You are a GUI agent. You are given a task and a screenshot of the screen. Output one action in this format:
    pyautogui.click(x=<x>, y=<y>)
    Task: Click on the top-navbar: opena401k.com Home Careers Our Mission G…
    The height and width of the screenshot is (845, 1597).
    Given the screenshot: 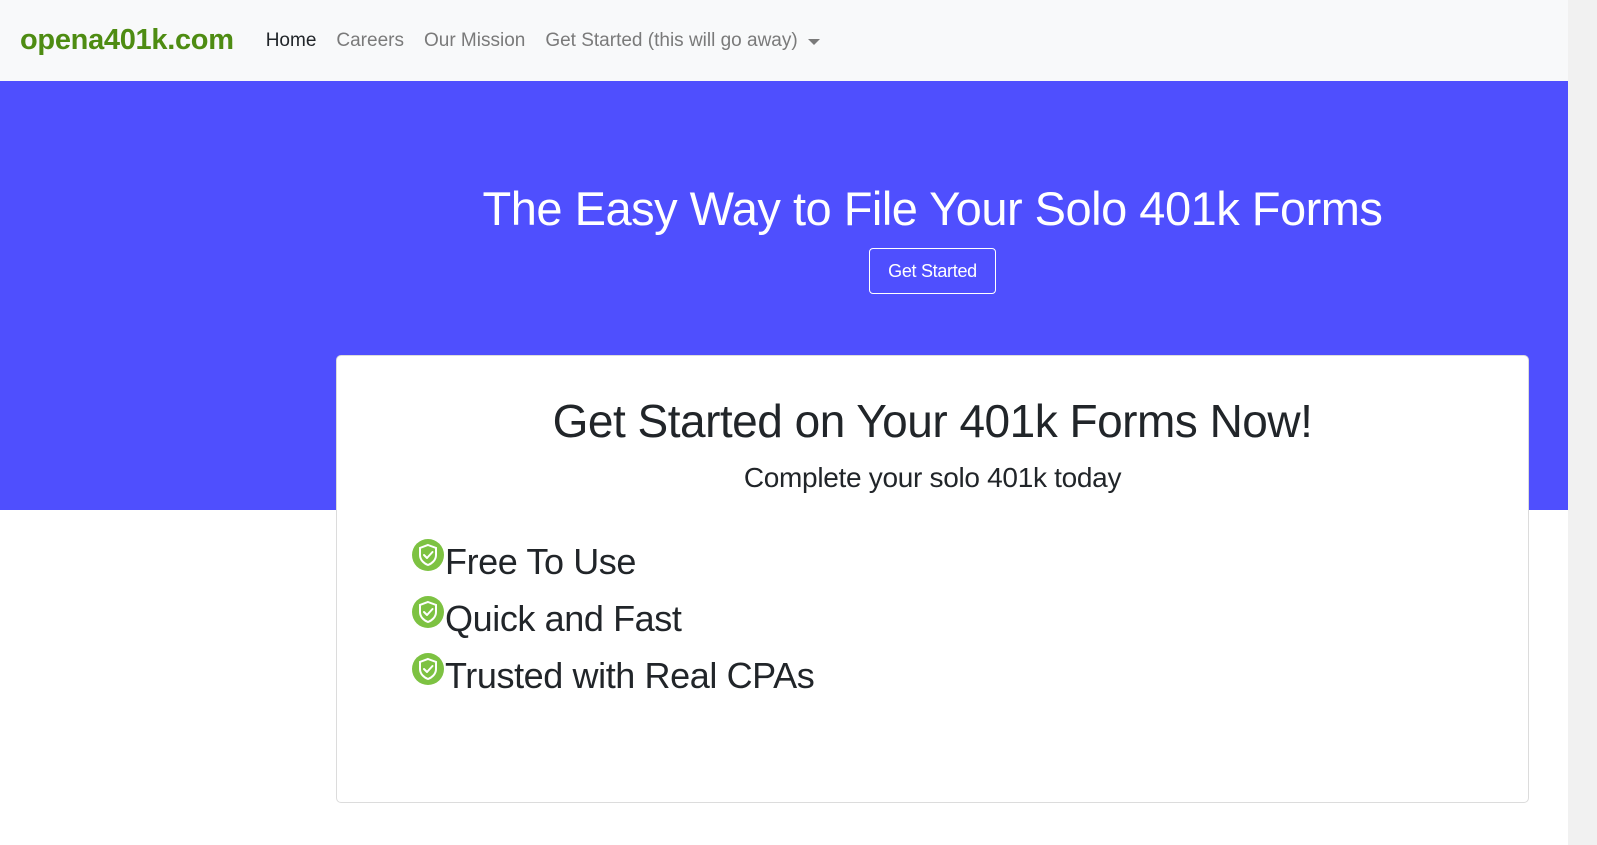 What is the action you would take?
    pyautogui.click(x=798, y=40)
    